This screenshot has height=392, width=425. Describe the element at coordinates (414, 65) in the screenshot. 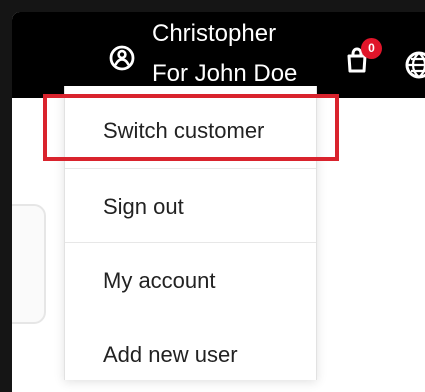

I see `globe-icon` at that location.